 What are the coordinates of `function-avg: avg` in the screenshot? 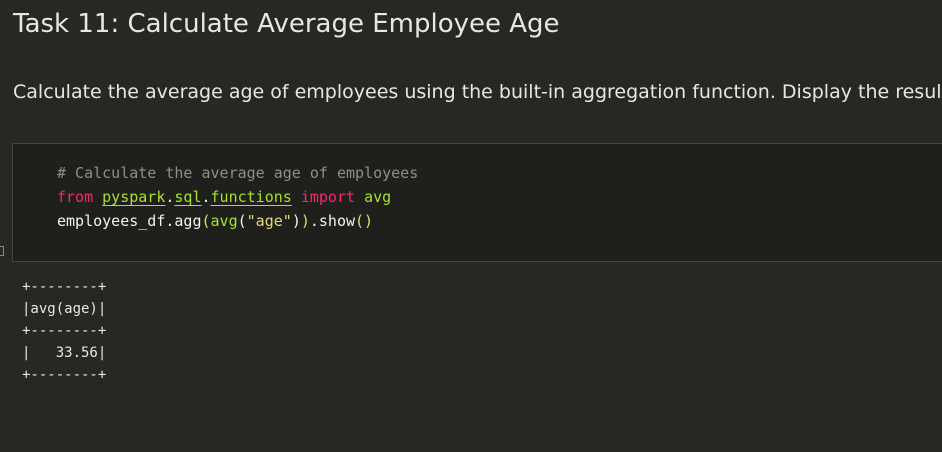 It's located at (224, 221).